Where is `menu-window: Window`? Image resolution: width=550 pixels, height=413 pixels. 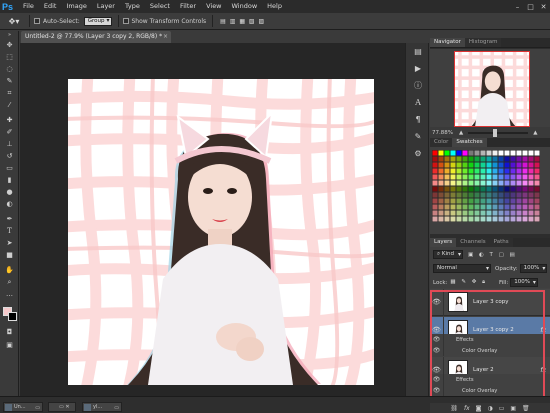
menu-window: Window is located at coordinates (245, 6).